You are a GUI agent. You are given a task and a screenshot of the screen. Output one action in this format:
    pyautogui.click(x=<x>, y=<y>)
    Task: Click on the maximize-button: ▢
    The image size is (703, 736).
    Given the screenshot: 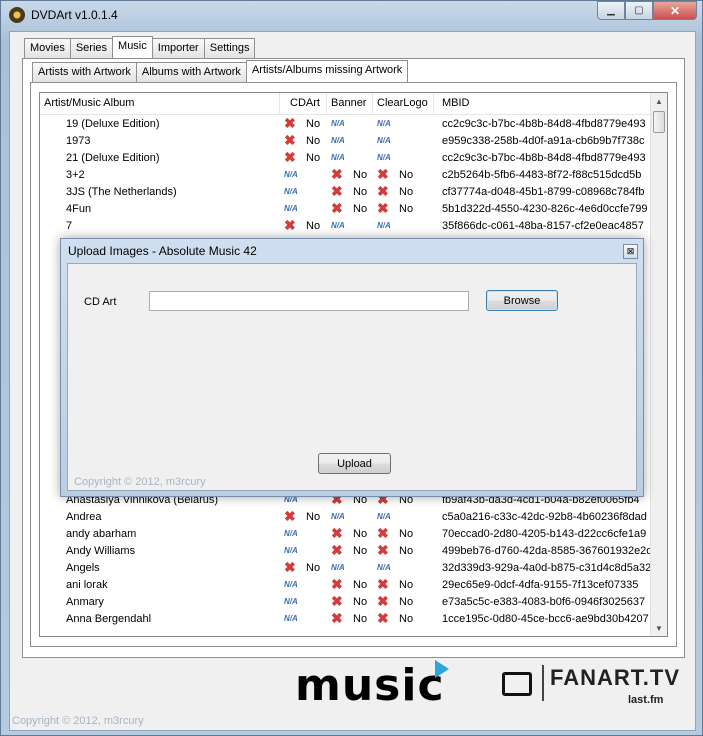 What is the action you would take?
    pyautogui.click(x=639, y=10)
    